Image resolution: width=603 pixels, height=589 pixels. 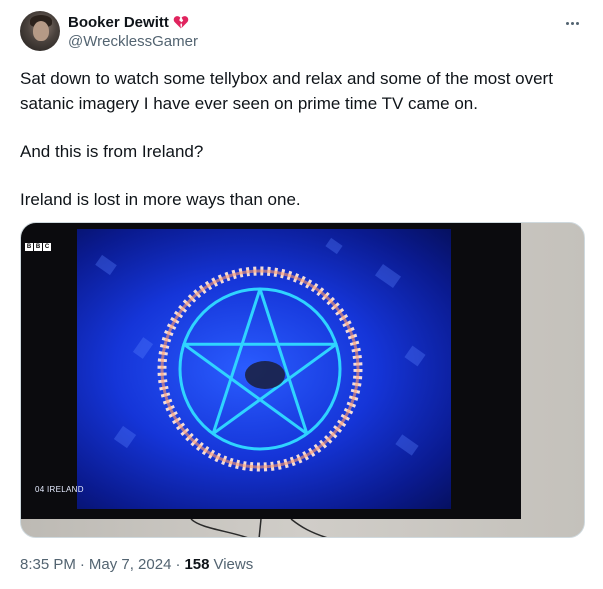 What do you see at coordinates (181, 22) in the screenshot?
I see `broken-heart-icon` at bounding box center [181, 22].